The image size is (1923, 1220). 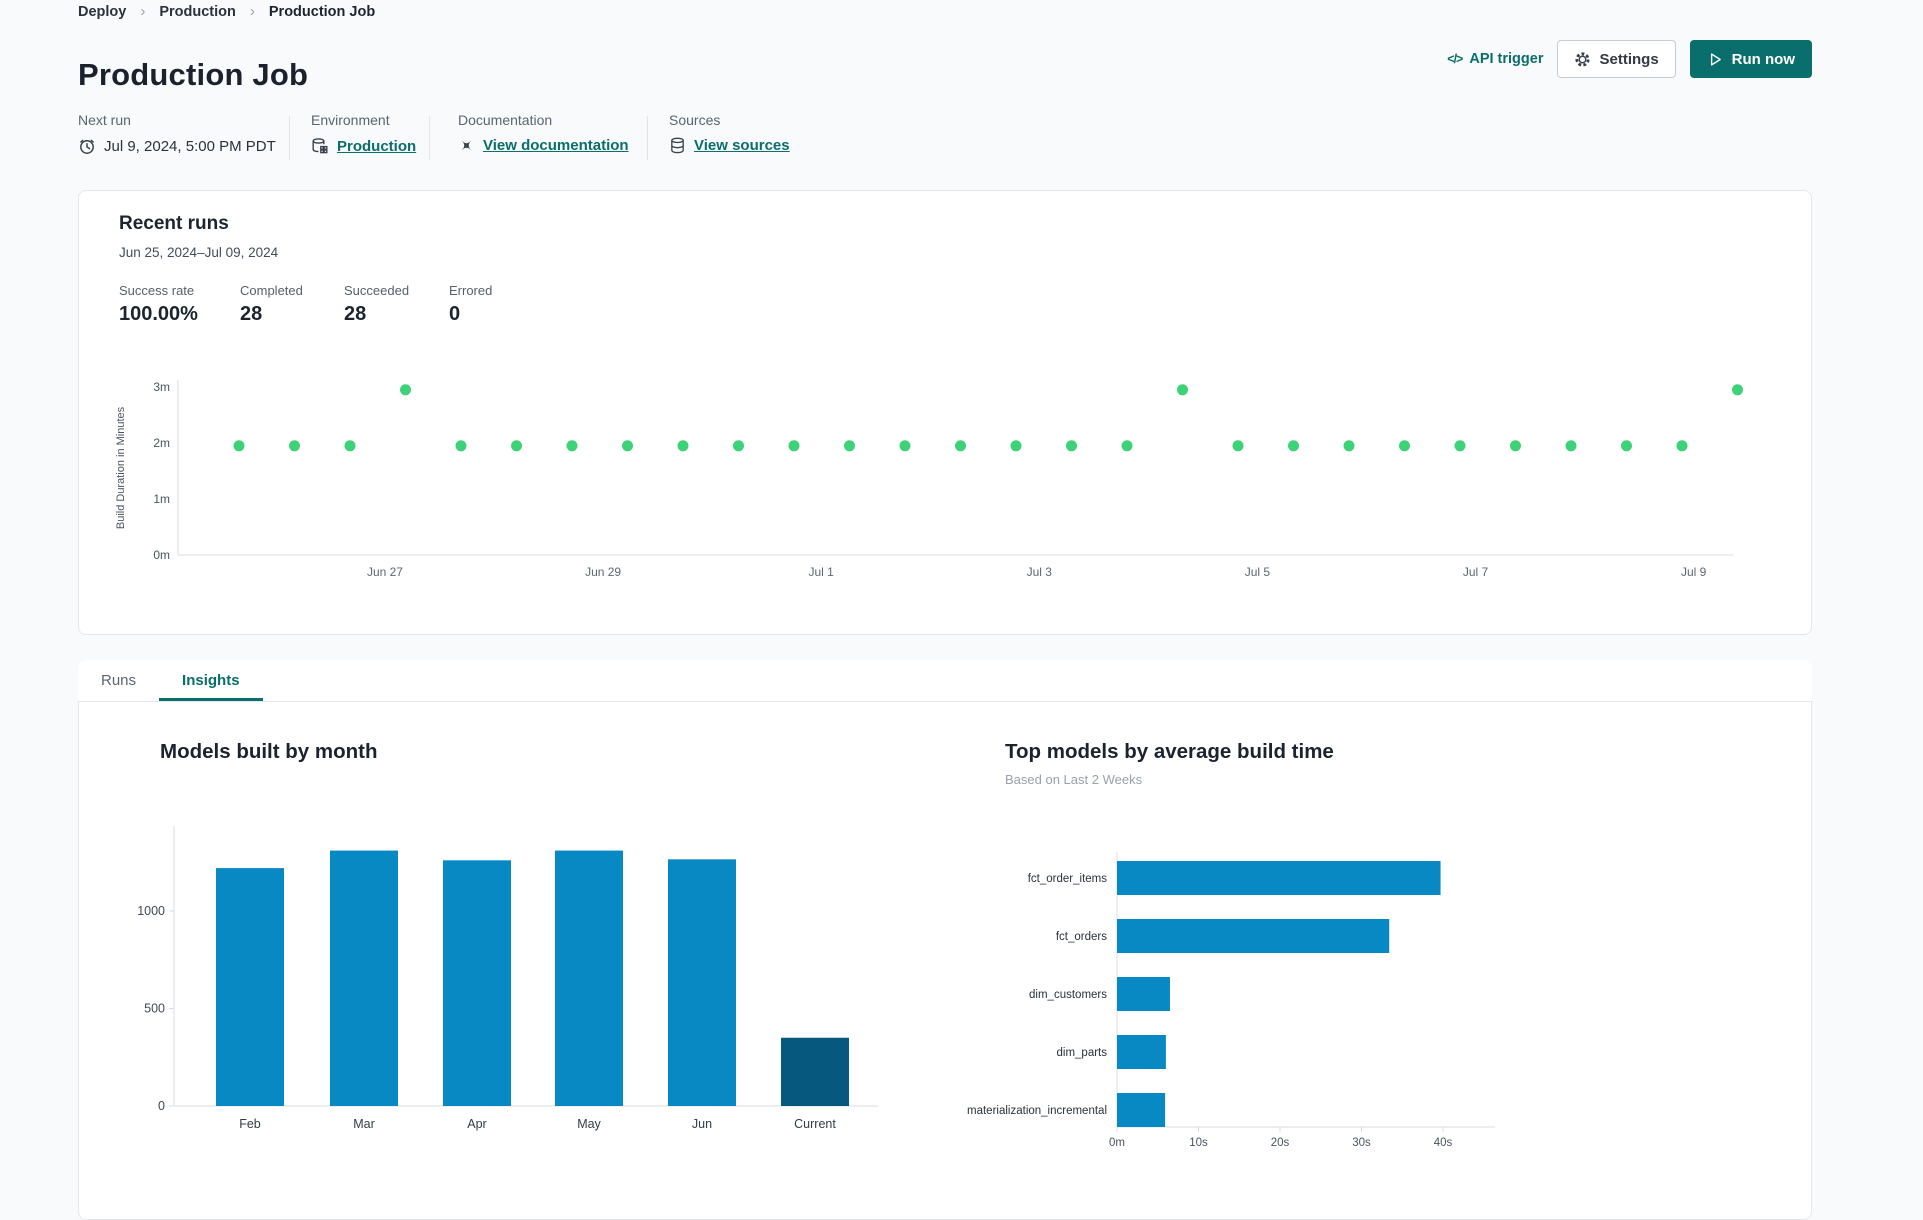 What do you see at coordinates (211, 680) in the screenshot?
I see `tab-insights: Insights` at bounding box center [211, 680].